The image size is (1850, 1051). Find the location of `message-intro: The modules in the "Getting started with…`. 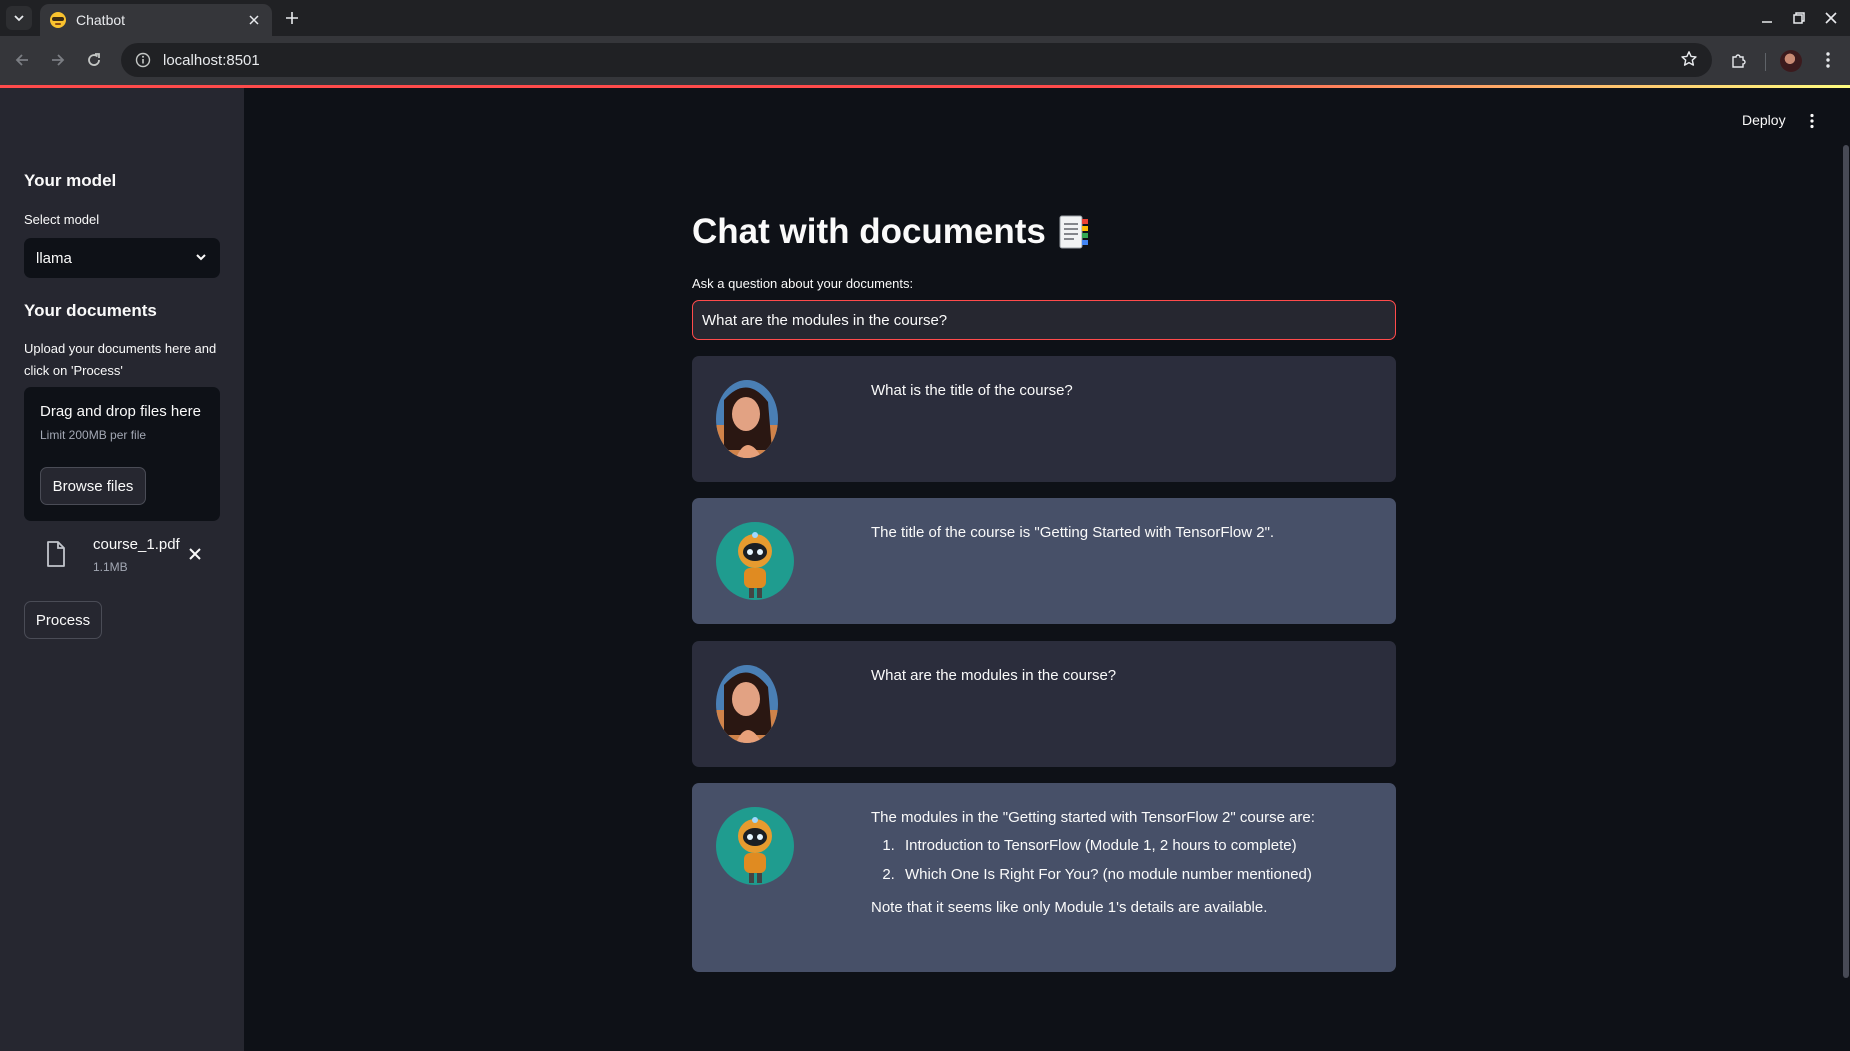

message-intro: The modules in the "Getting started with… is located at coordinates (1093, 817).